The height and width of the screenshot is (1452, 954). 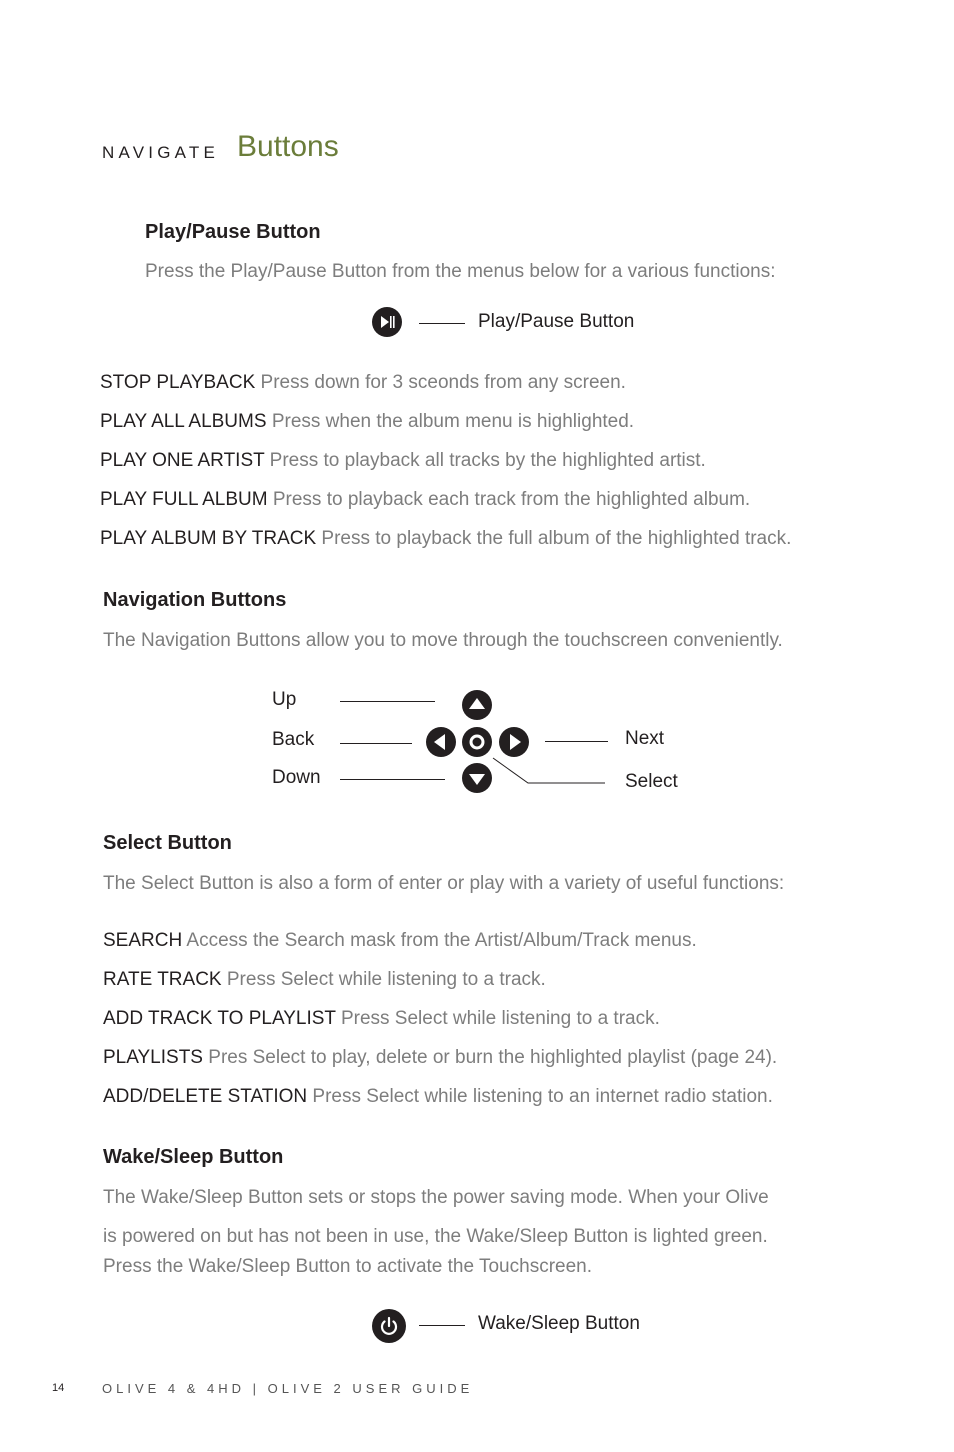 I want to click on up-arrow-icon, so click(x=477, y=705).